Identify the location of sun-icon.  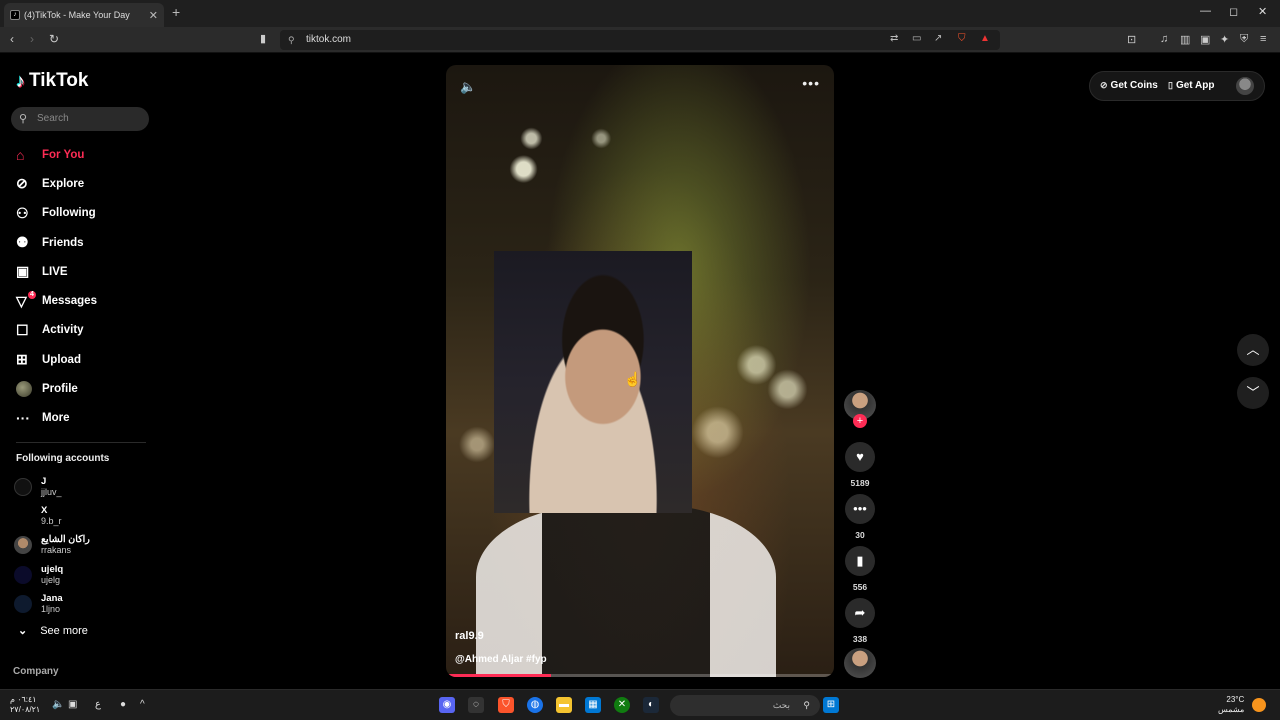
(1259, 705).